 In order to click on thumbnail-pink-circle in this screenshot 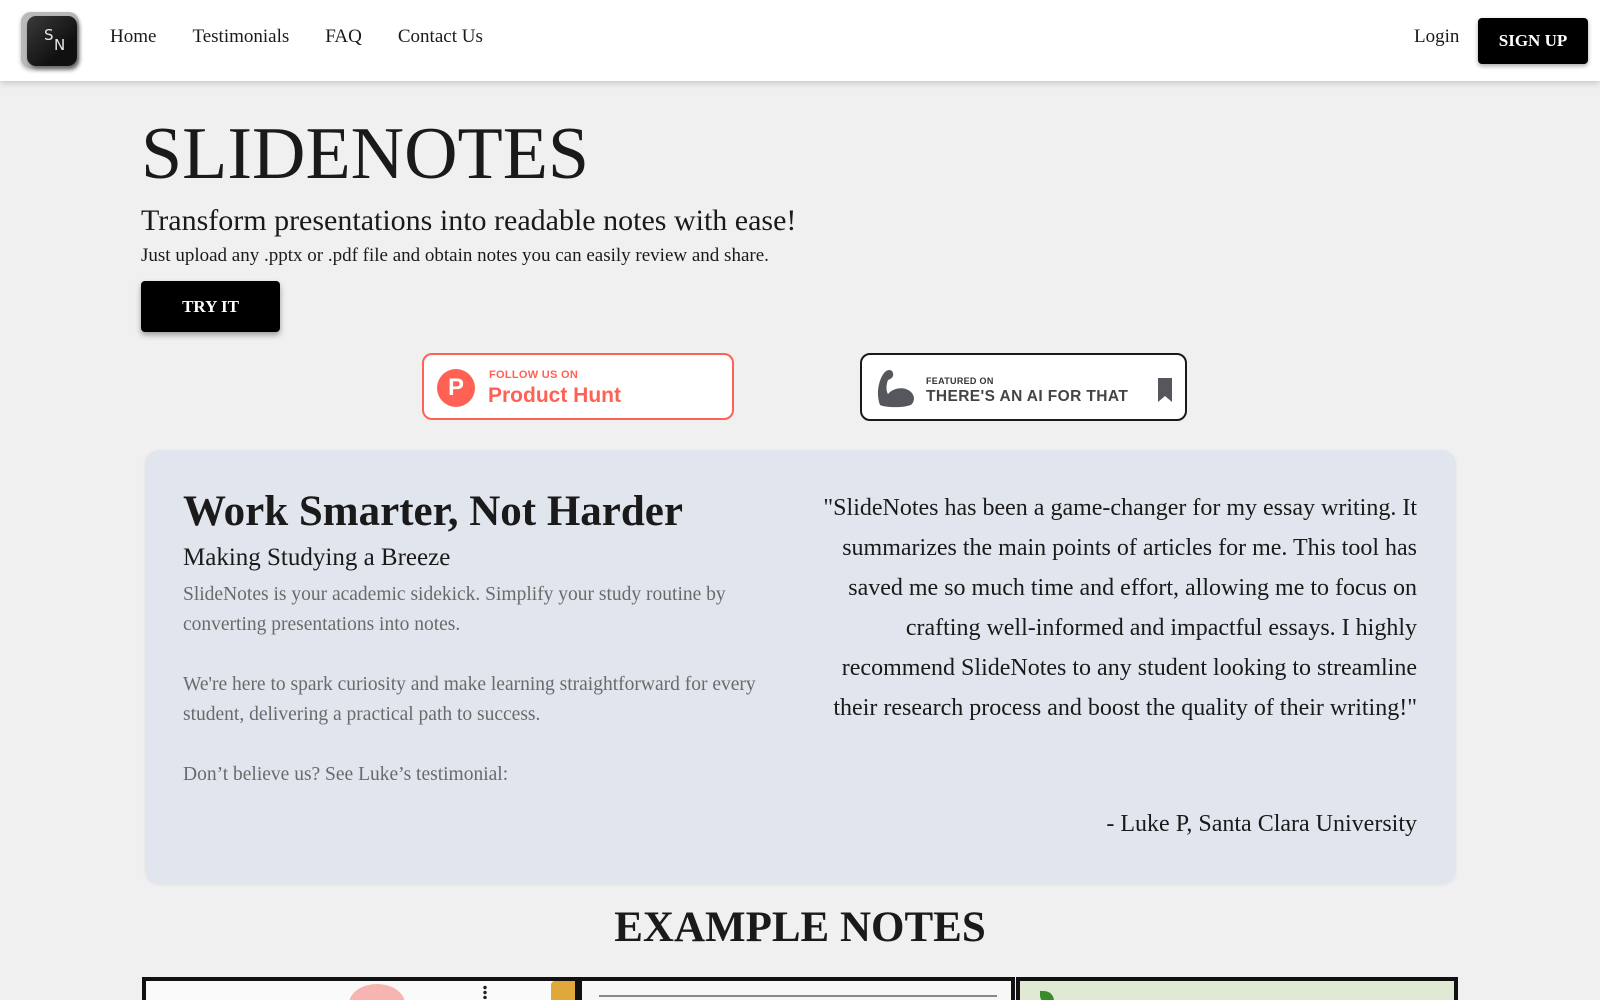, I will do `click(377, 992)`.